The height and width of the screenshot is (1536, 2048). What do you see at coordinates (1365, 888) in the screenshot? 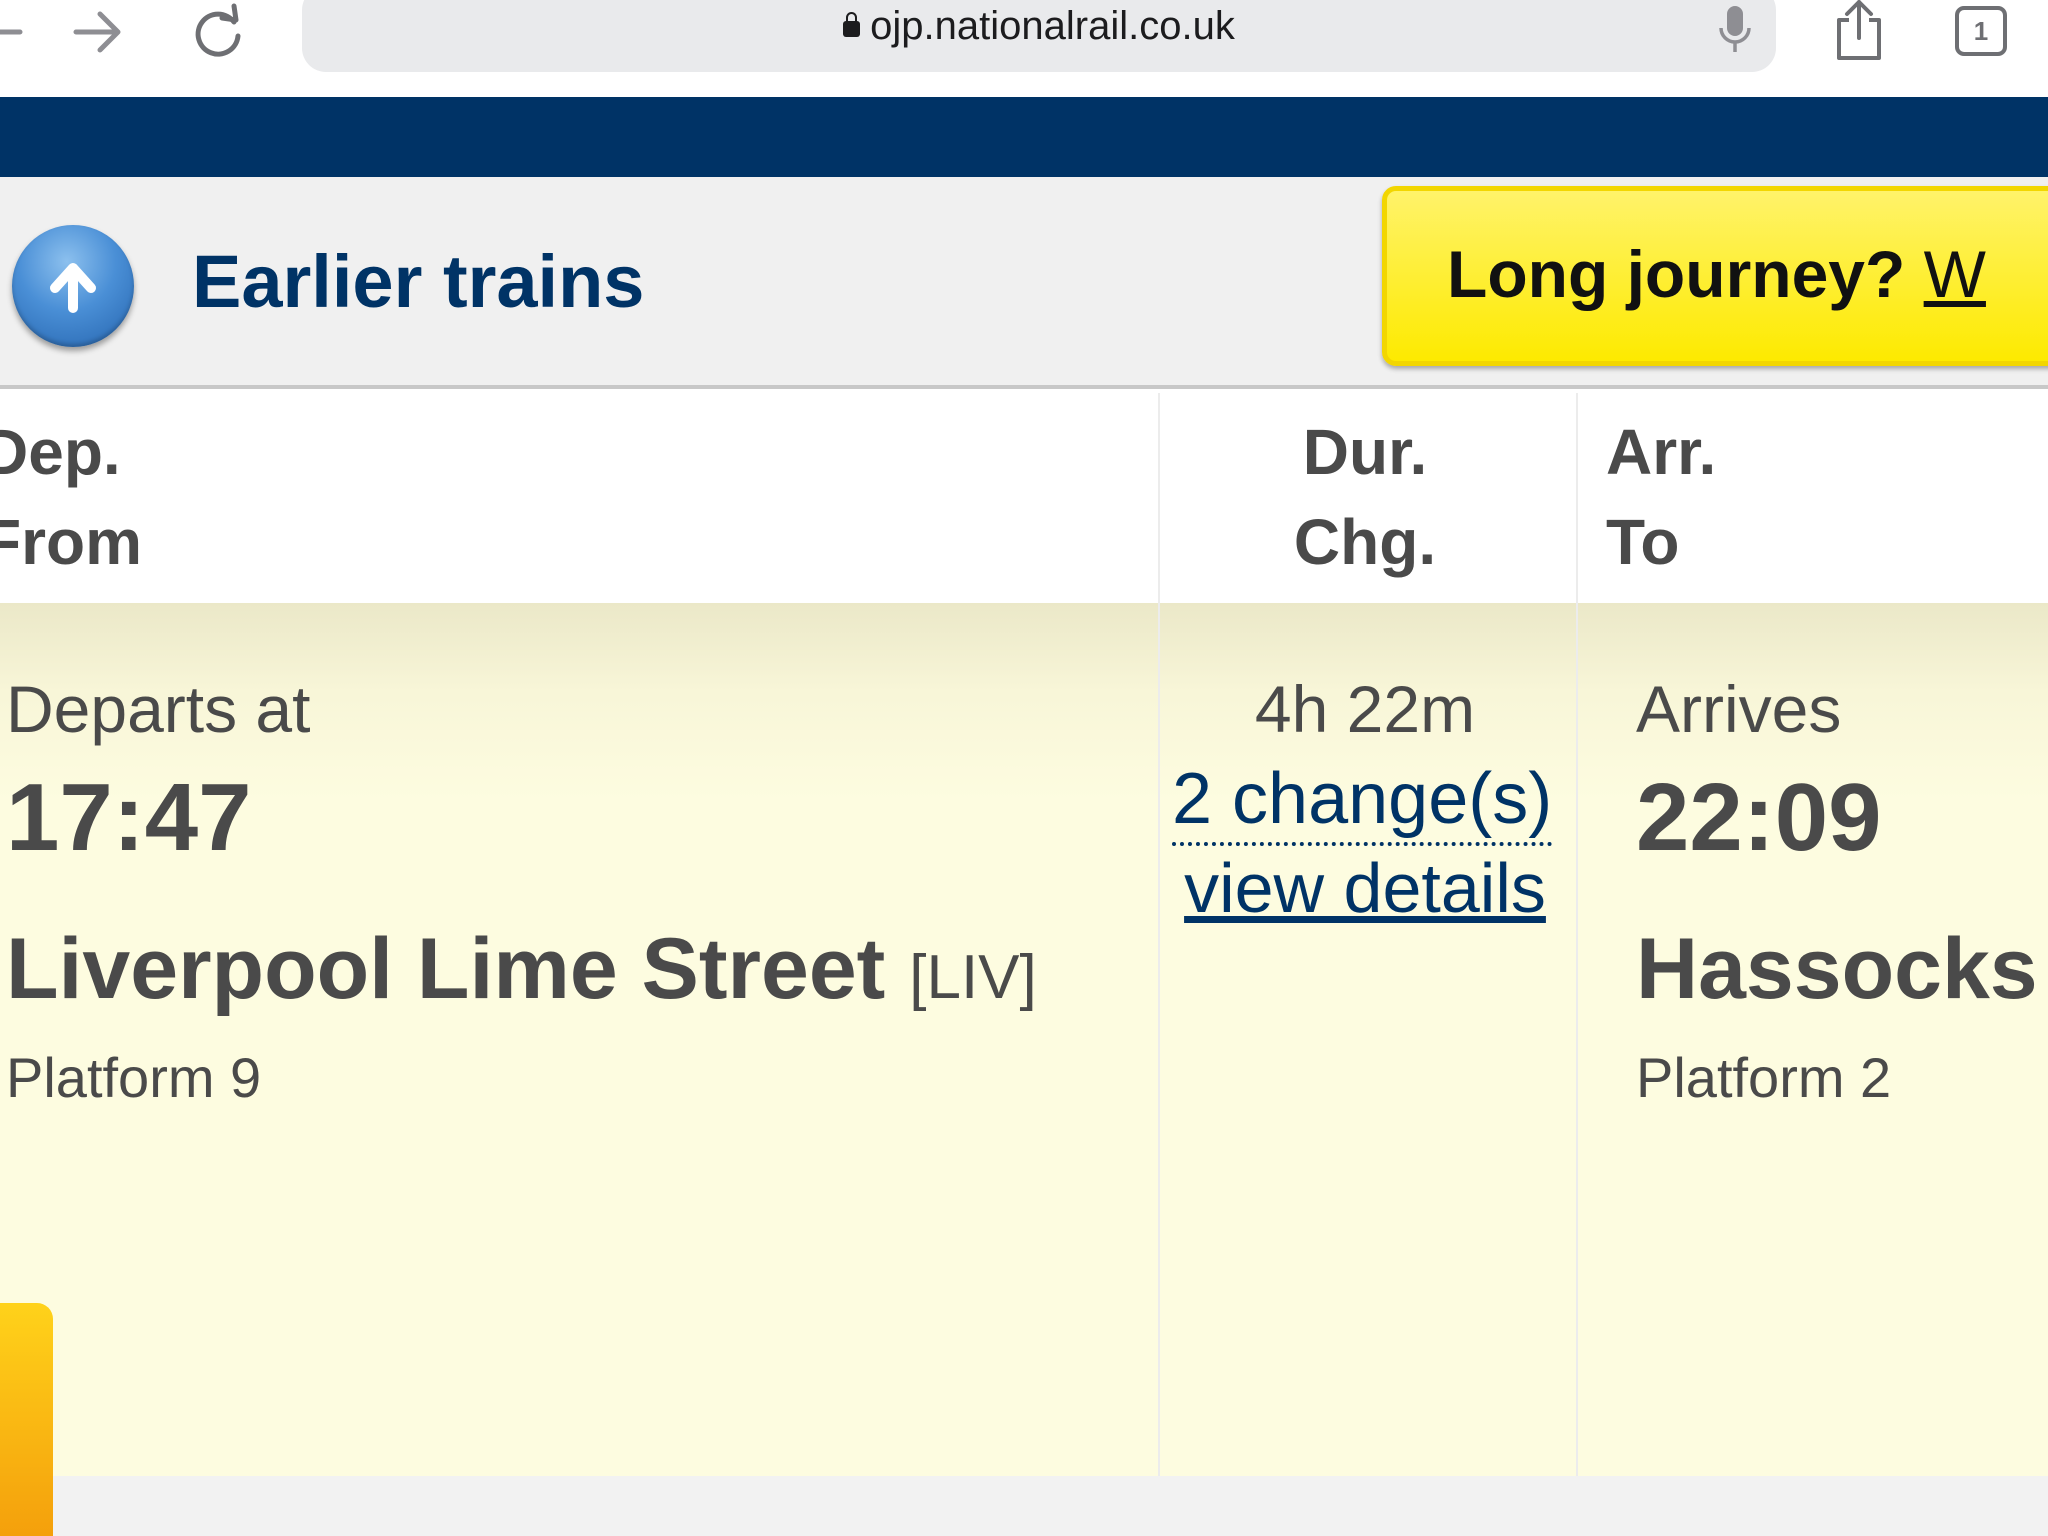
I see `view-details-link: view details` at bounding box center [1365, 888].